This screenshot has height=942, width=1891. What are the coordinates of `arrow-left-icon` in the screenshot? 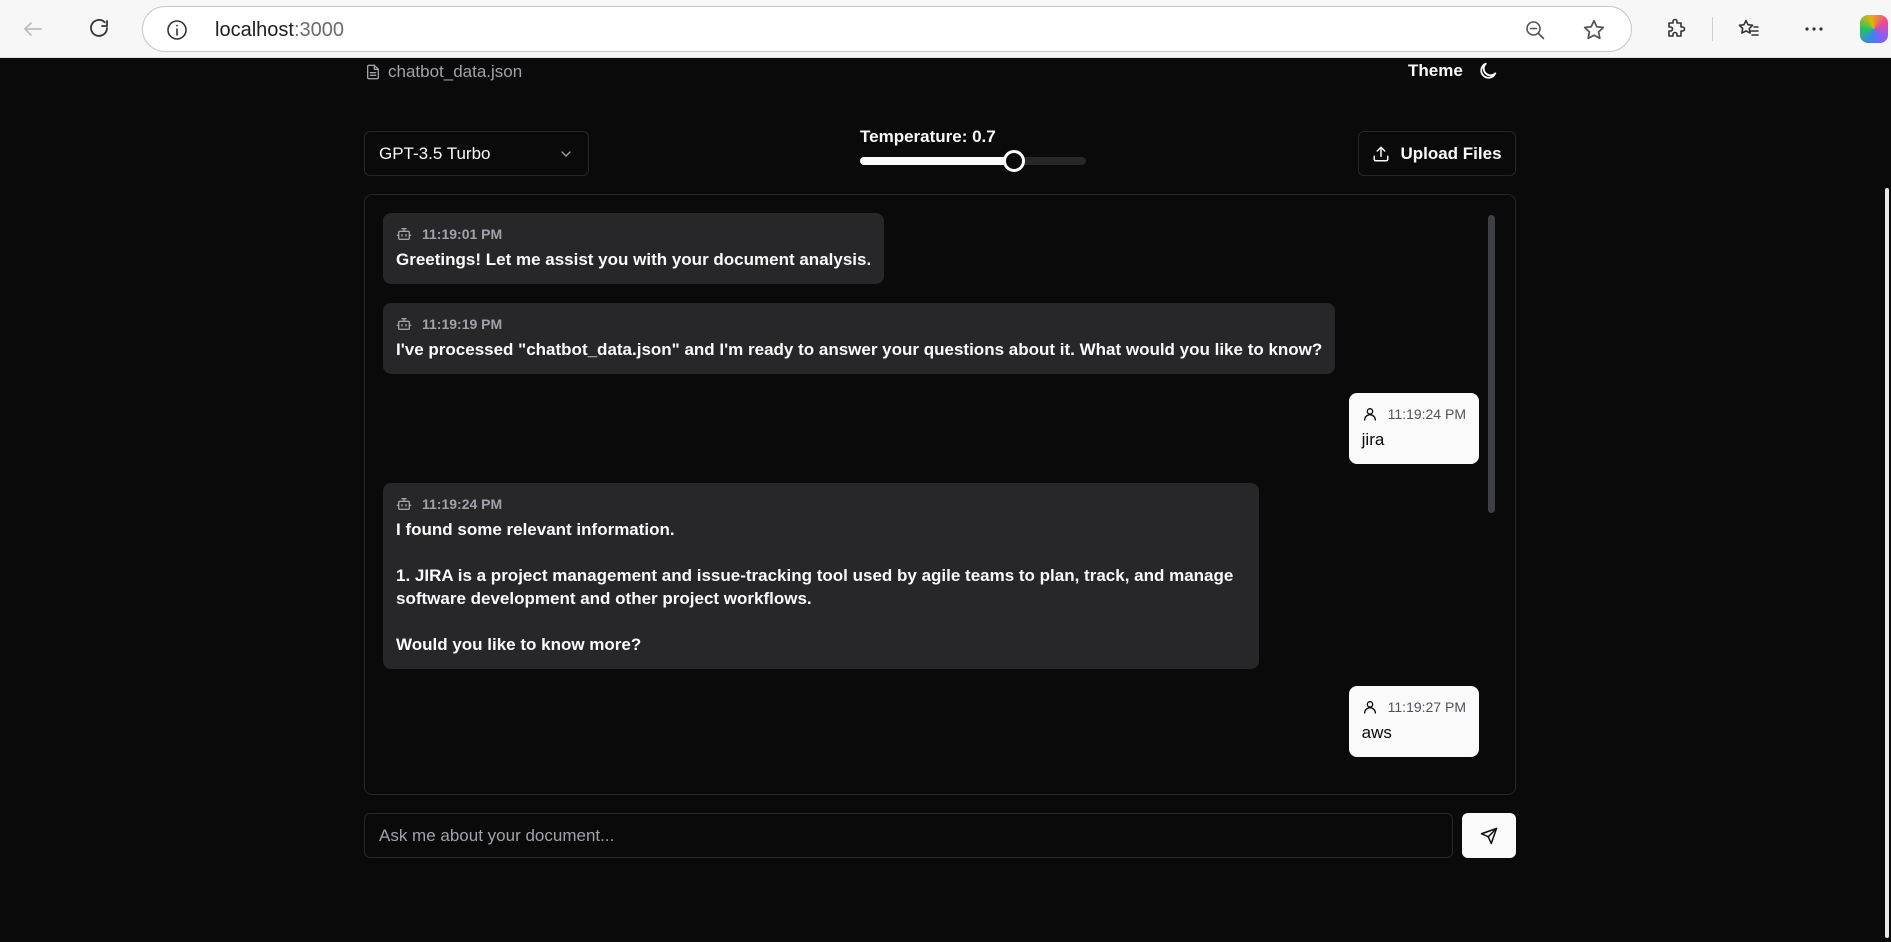 It's located at (33, 29).